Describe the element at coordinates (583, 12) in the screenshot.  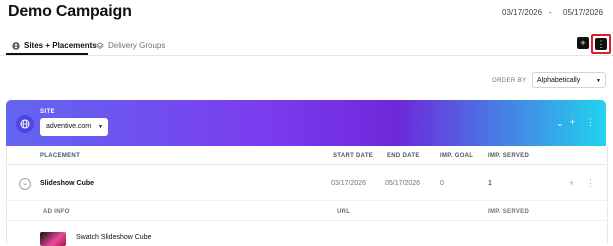
I see `campaign-end-date: 05/17/2026` at that location.